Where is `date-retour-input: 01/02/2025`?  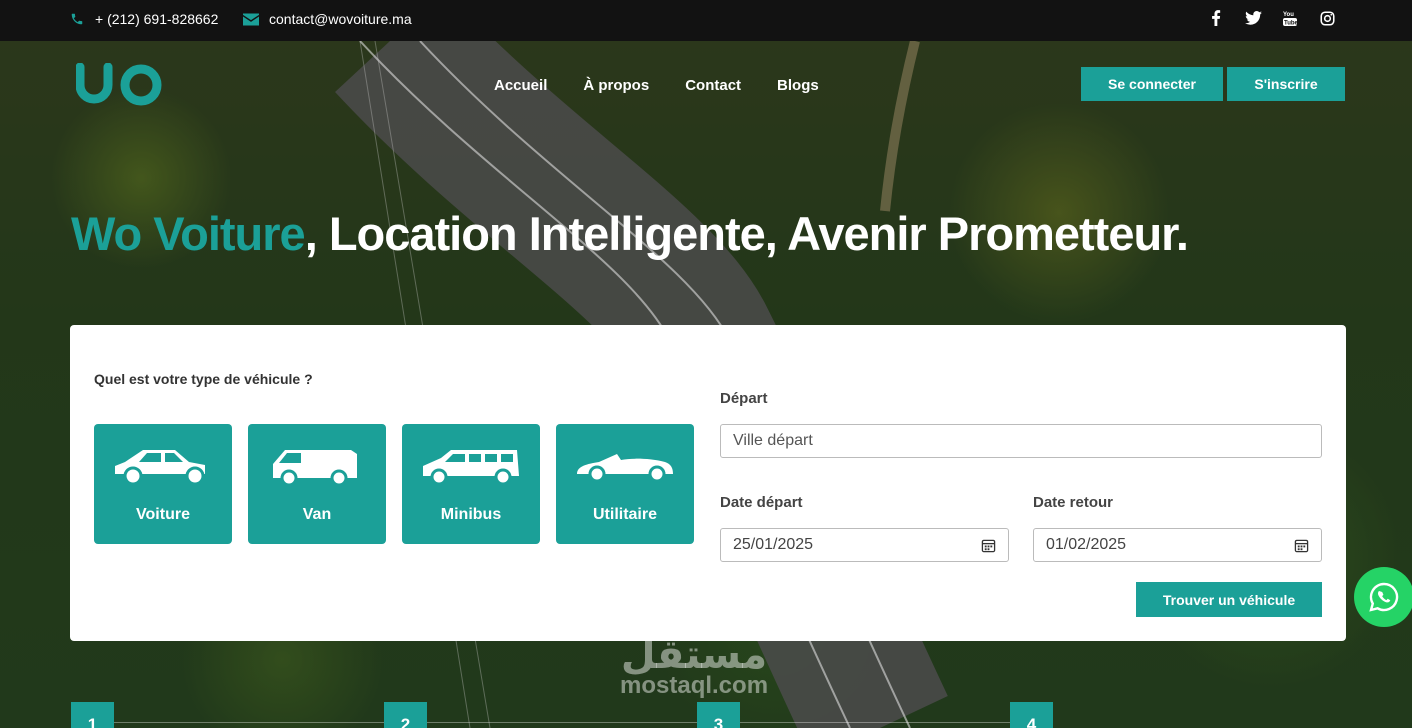 date-retour-input: 01/02/2025 is located at coordinates (1177, 545).